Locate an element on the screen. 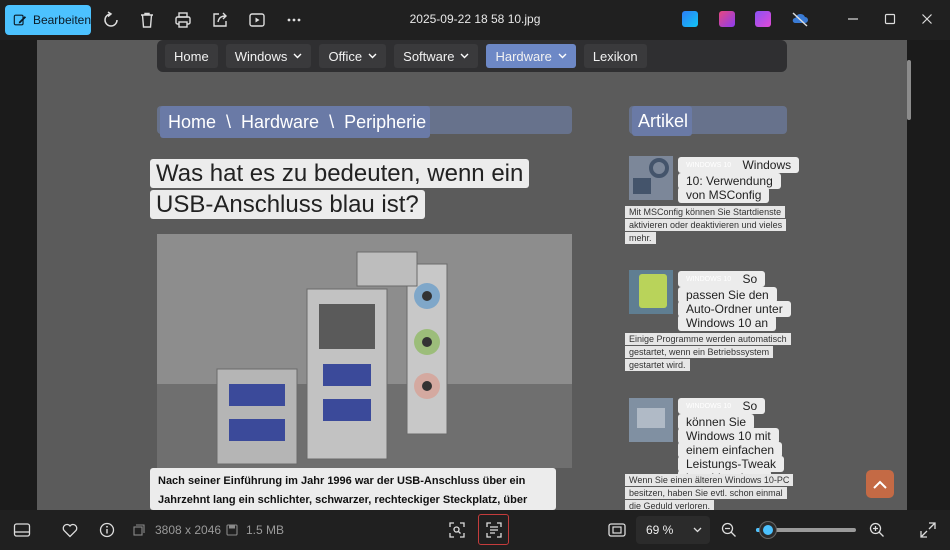 The image size is (950, 550). sidebar-heading: Artikel is located at coordinates (662, 121).